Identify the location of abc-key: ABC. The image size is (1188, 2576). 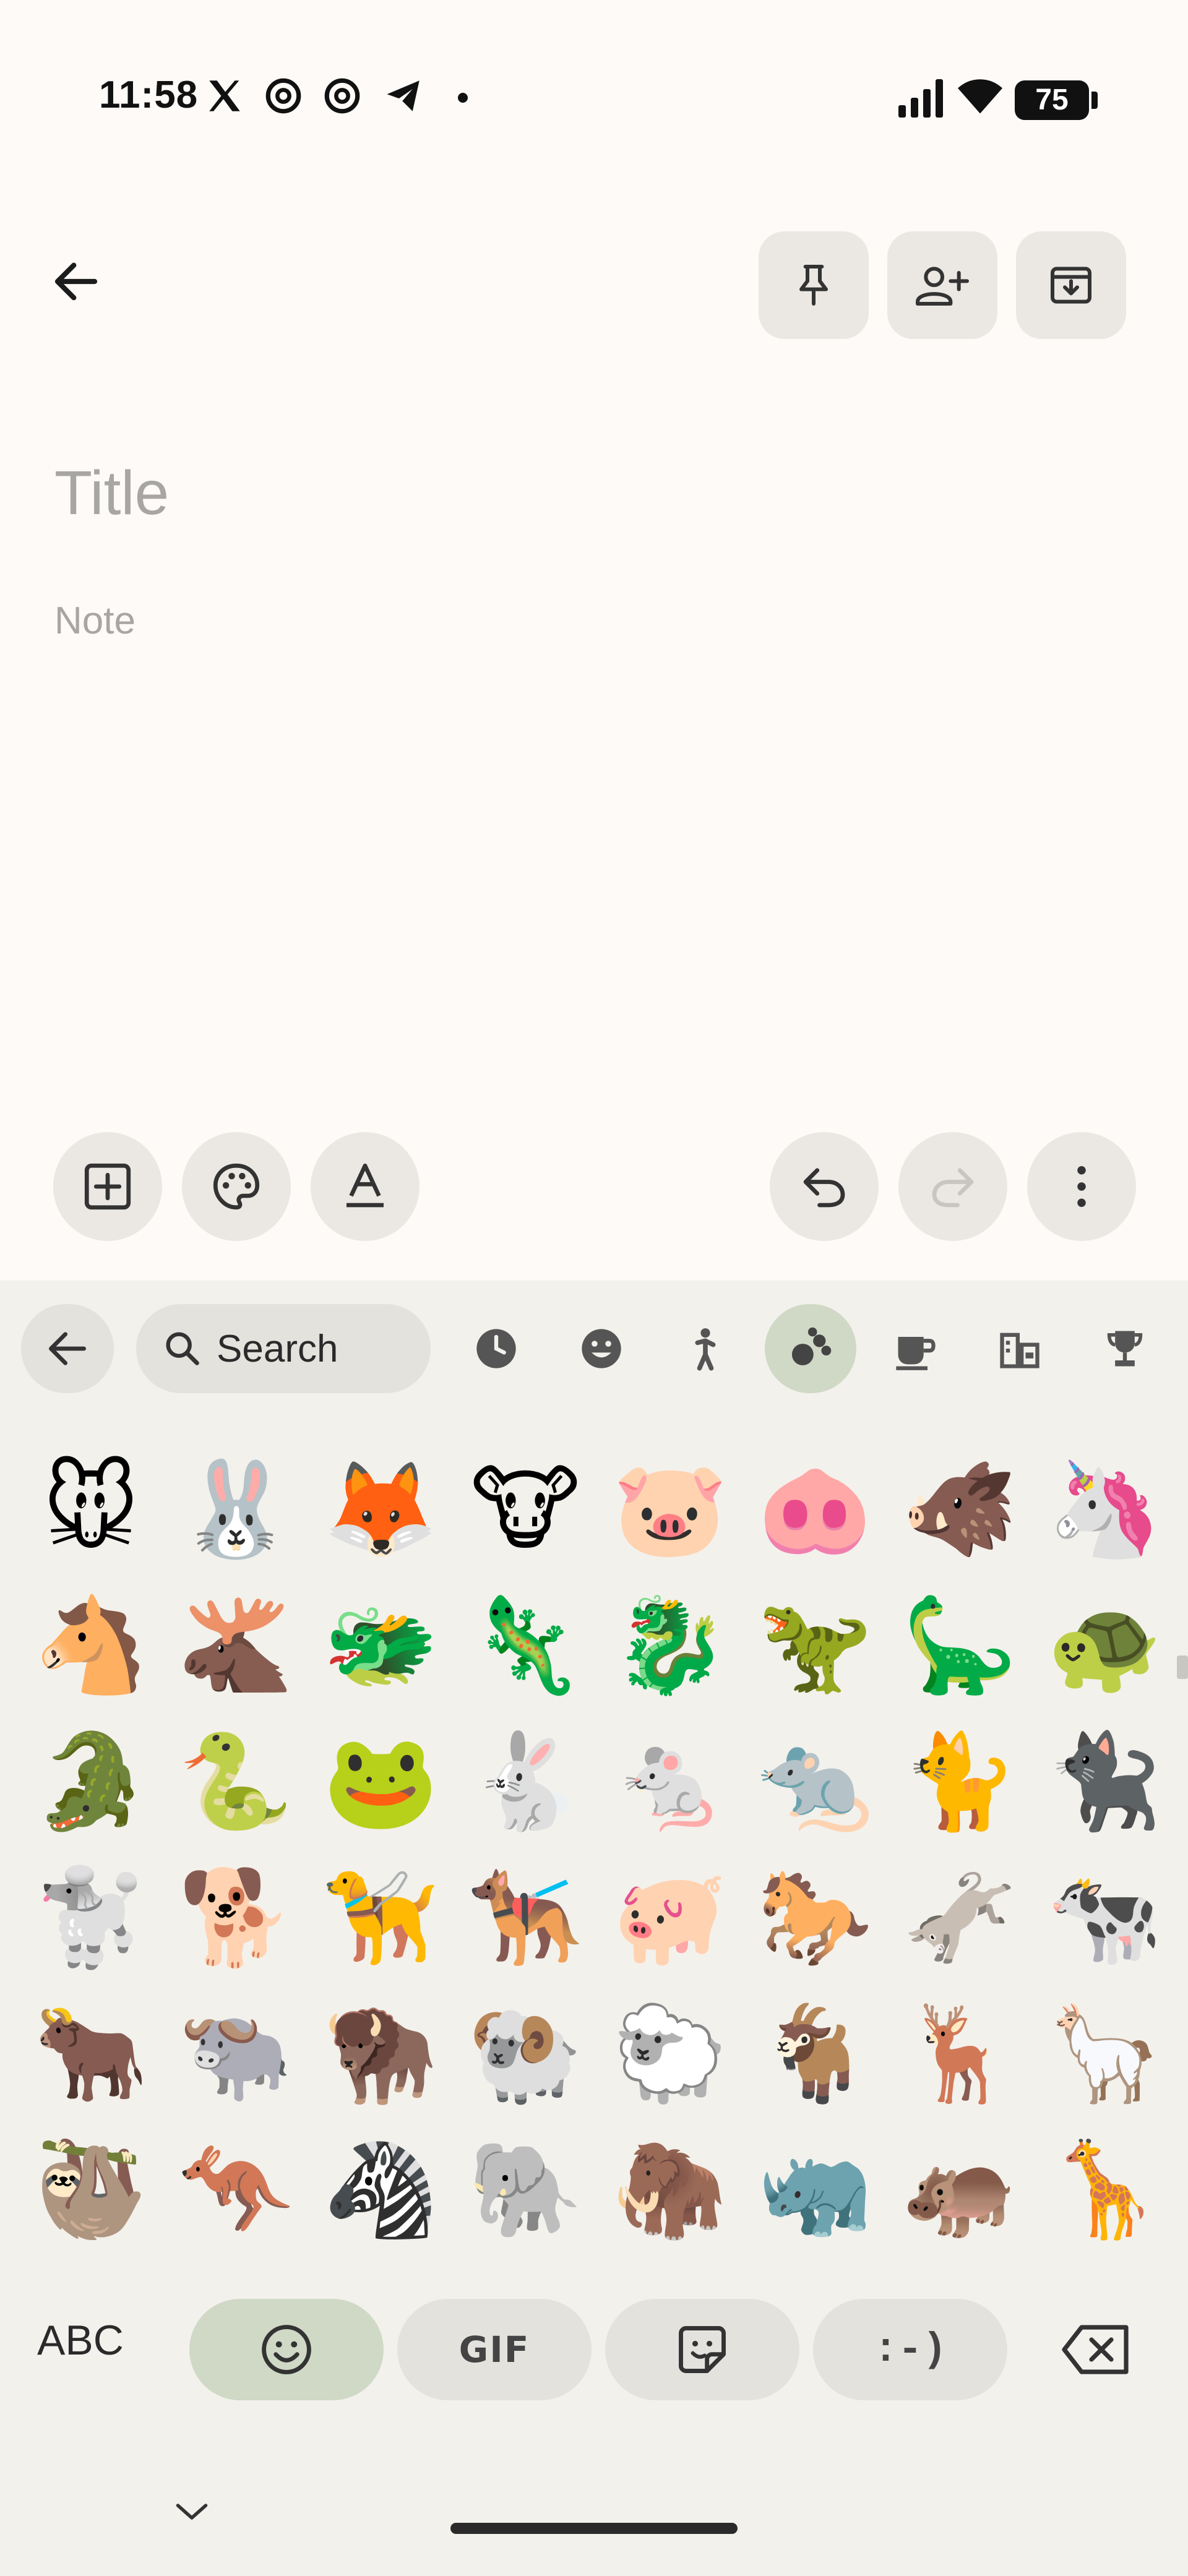
(80, 2340).